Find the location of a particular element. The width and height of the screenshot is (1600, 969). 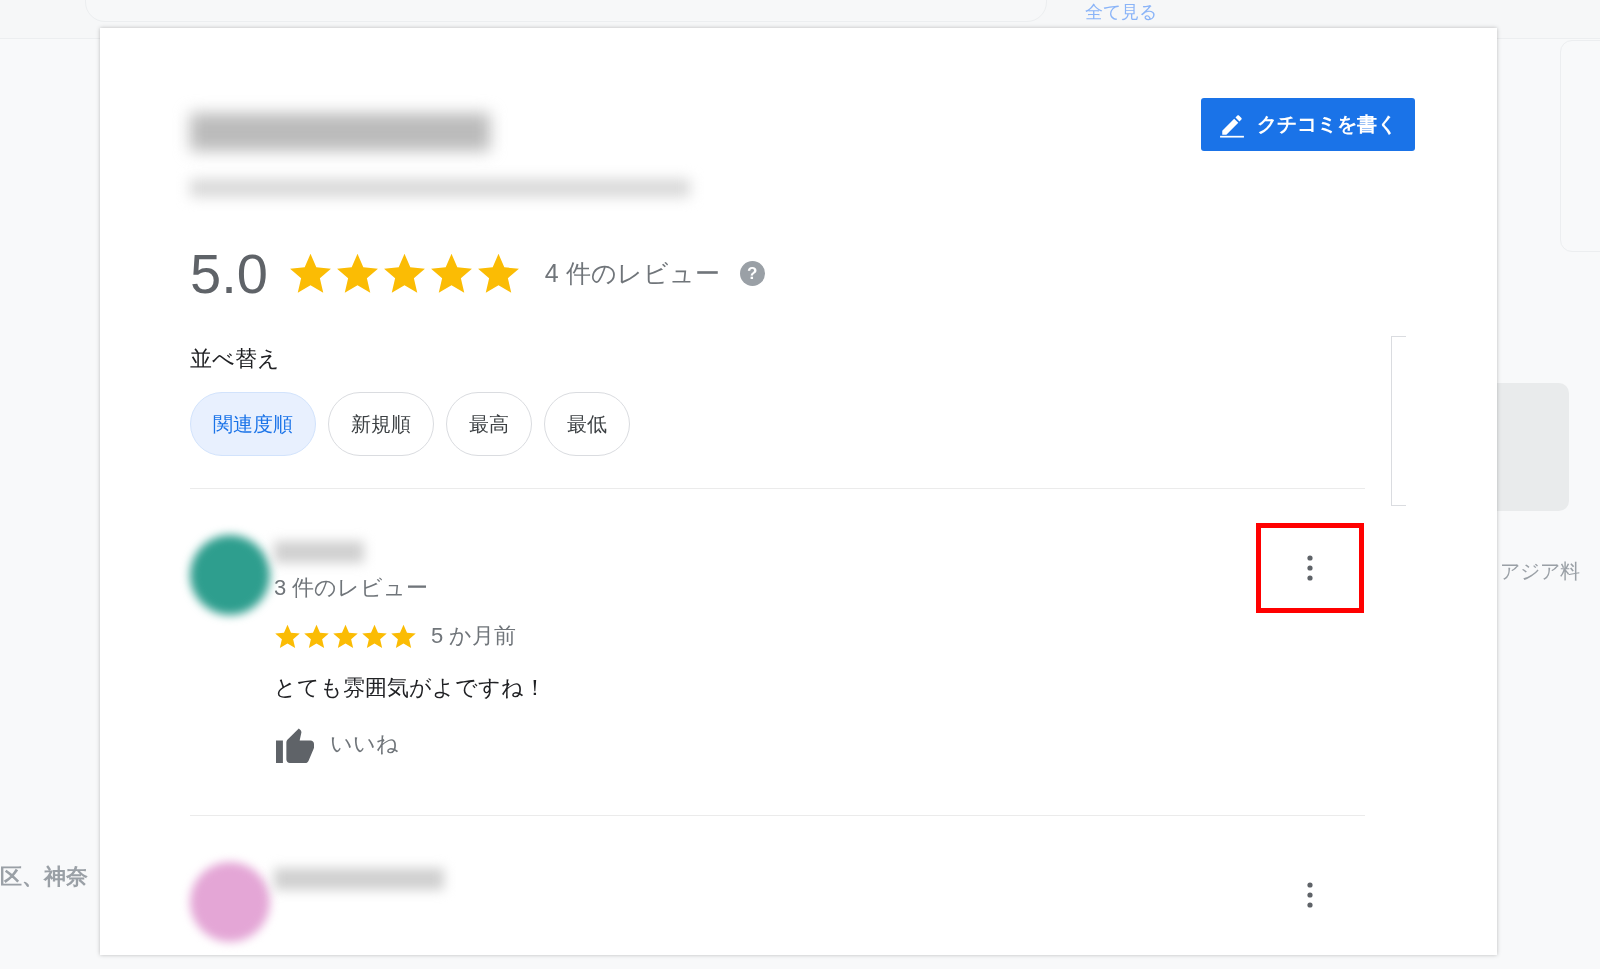

write-review-button: クチコミを書く is located at coordinates (1308, 124).